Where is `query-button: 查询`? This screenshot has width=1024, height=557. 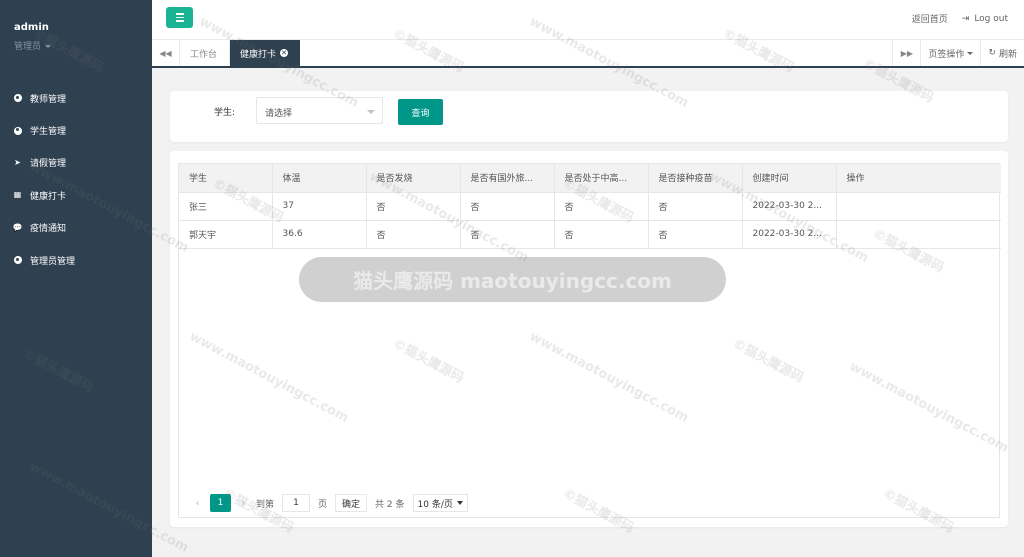
query-button: 查询 is located at coordinates (420, 112).